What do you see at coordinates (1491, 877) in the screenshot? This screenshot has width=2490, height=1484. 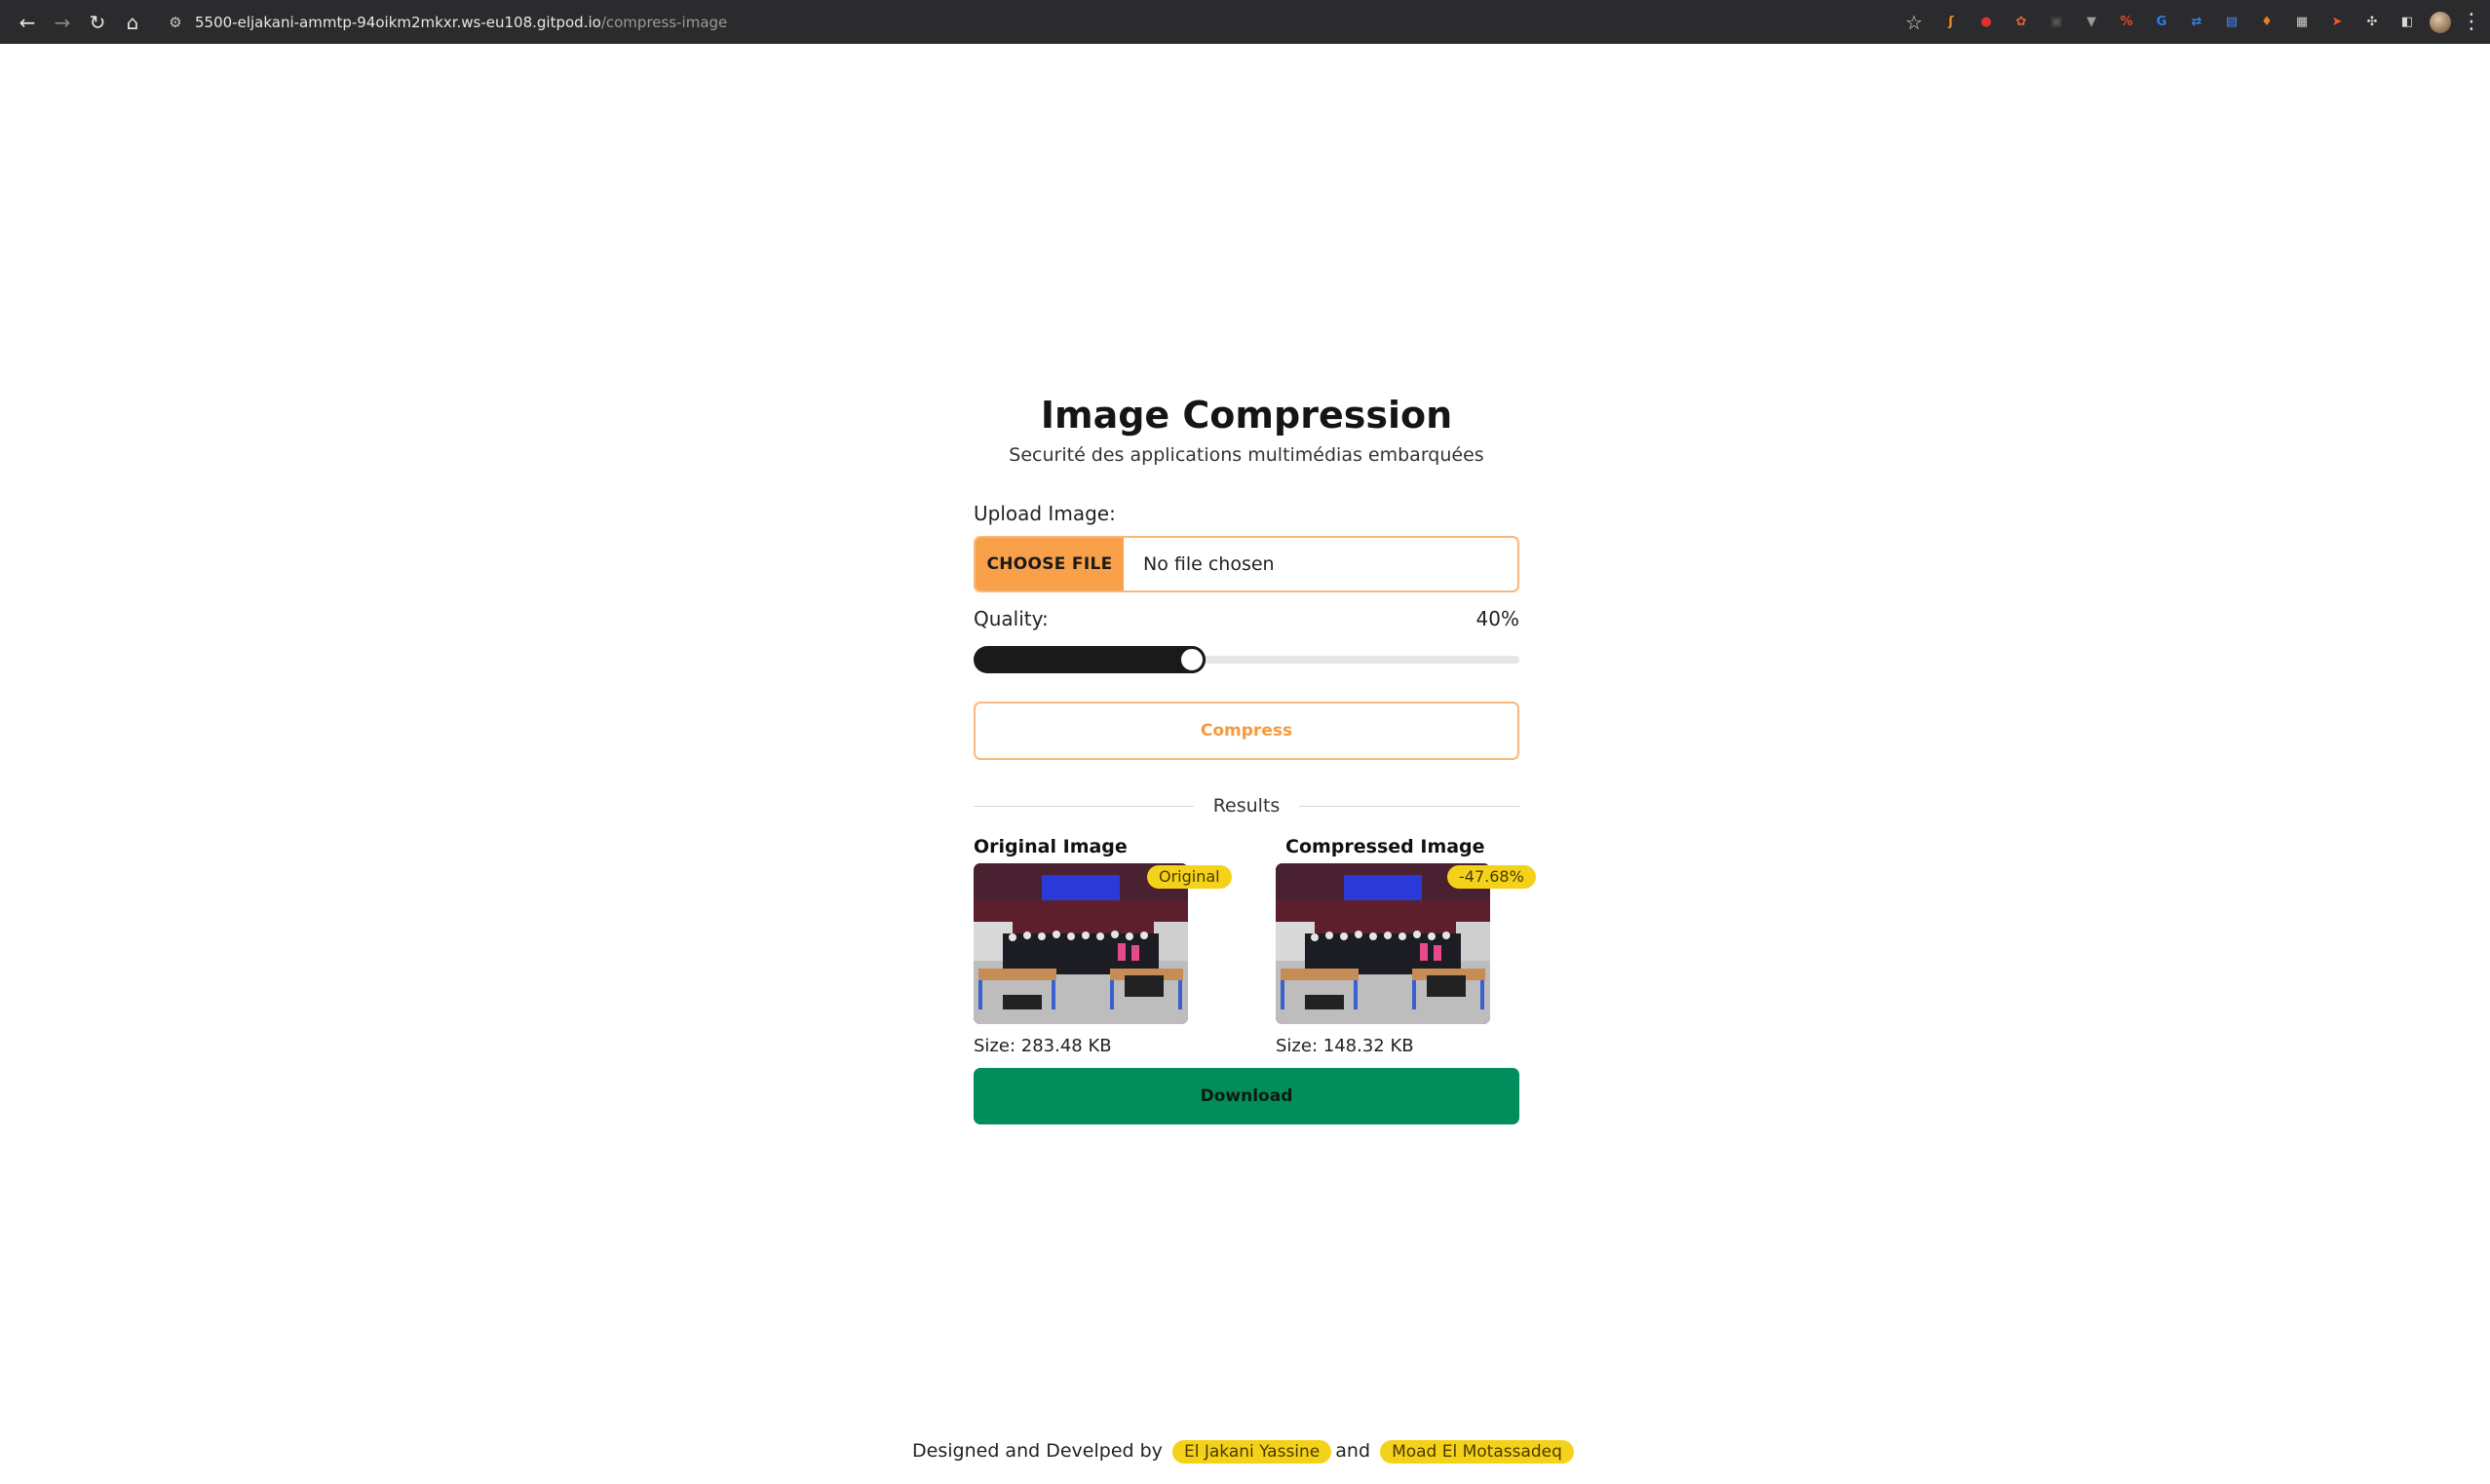 I see `compression-percent-badge: -47.68%` at bounding box center [1491, 877].